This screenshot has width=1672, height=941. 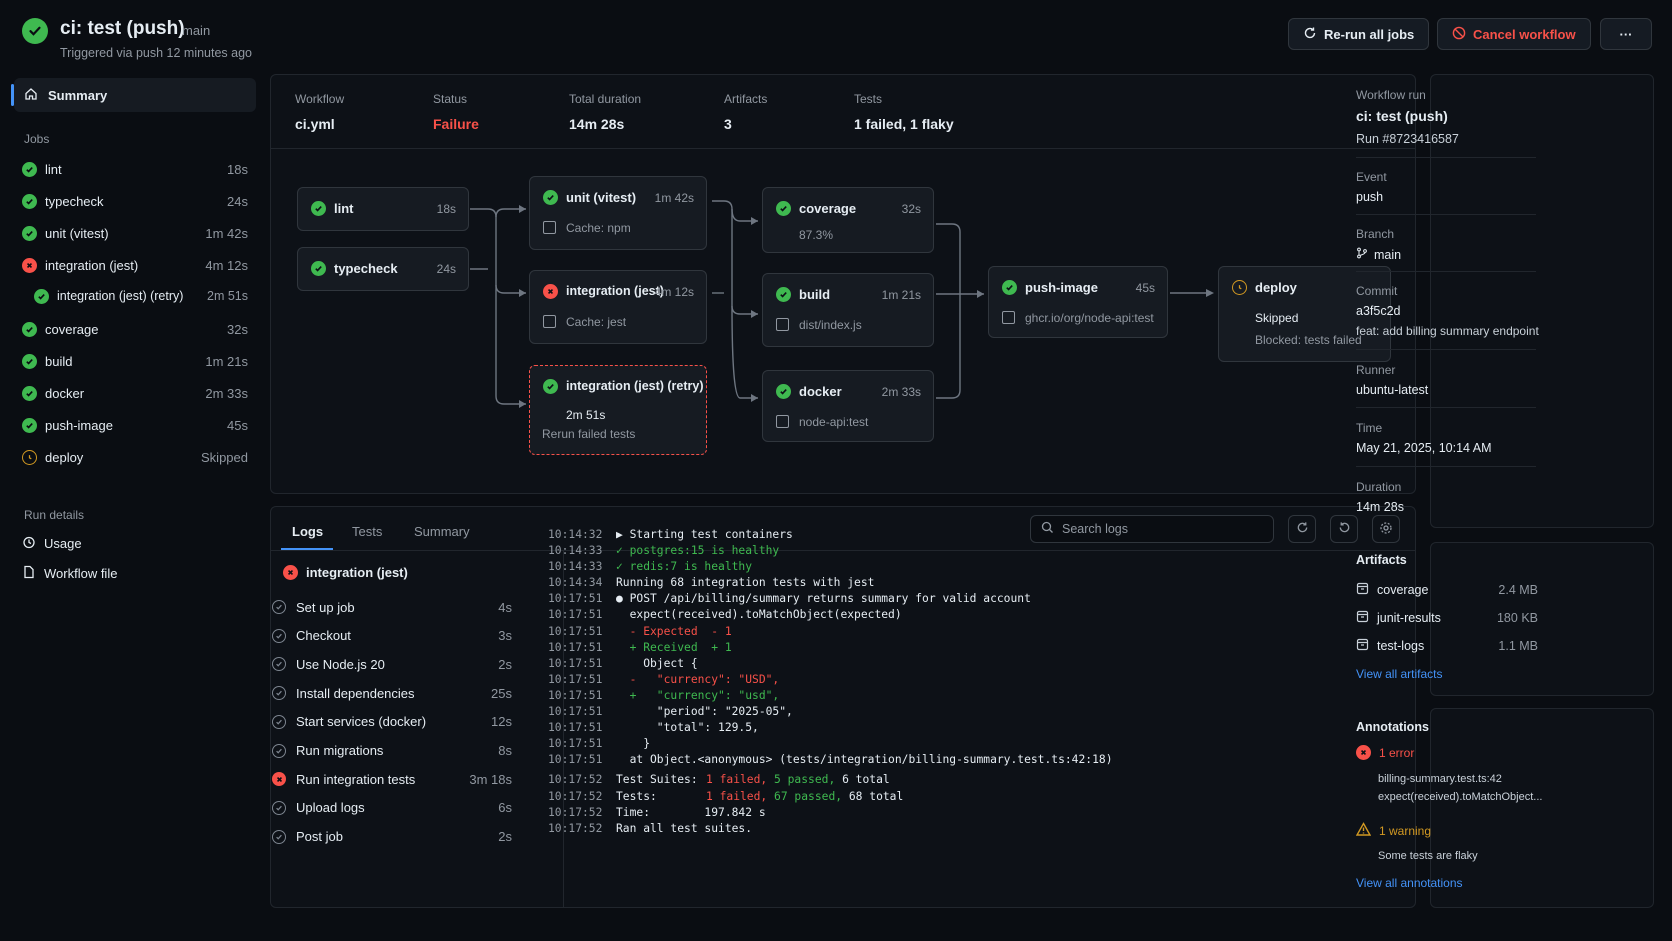 I want to click on refresh-logs-button, so click(x=1302, y=529).